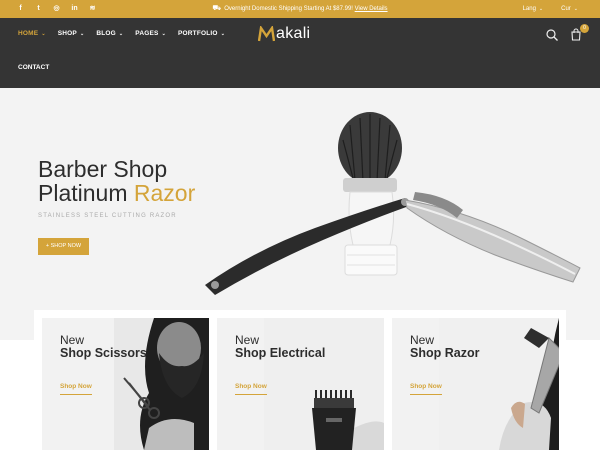 This screenshot has height=450, width=600. I want to click on nav-item-shop: SHOP ⌄, so click(71, 33).